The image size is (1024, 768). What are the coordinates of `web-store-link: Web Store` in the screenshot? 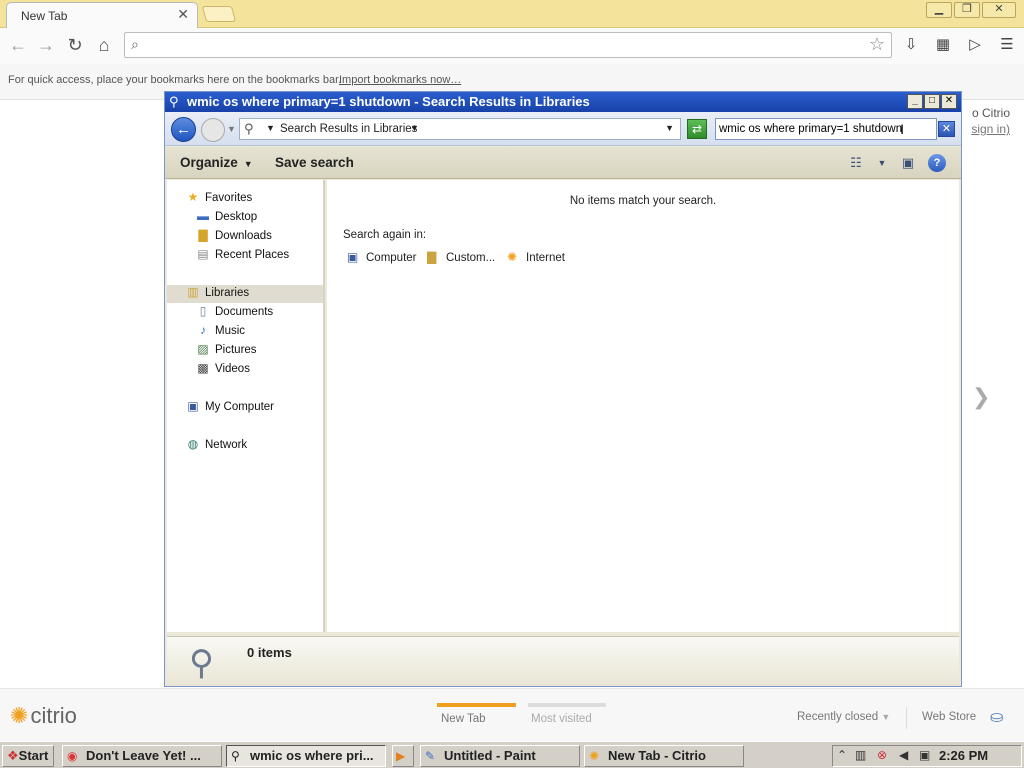 It's located at (949, 717).